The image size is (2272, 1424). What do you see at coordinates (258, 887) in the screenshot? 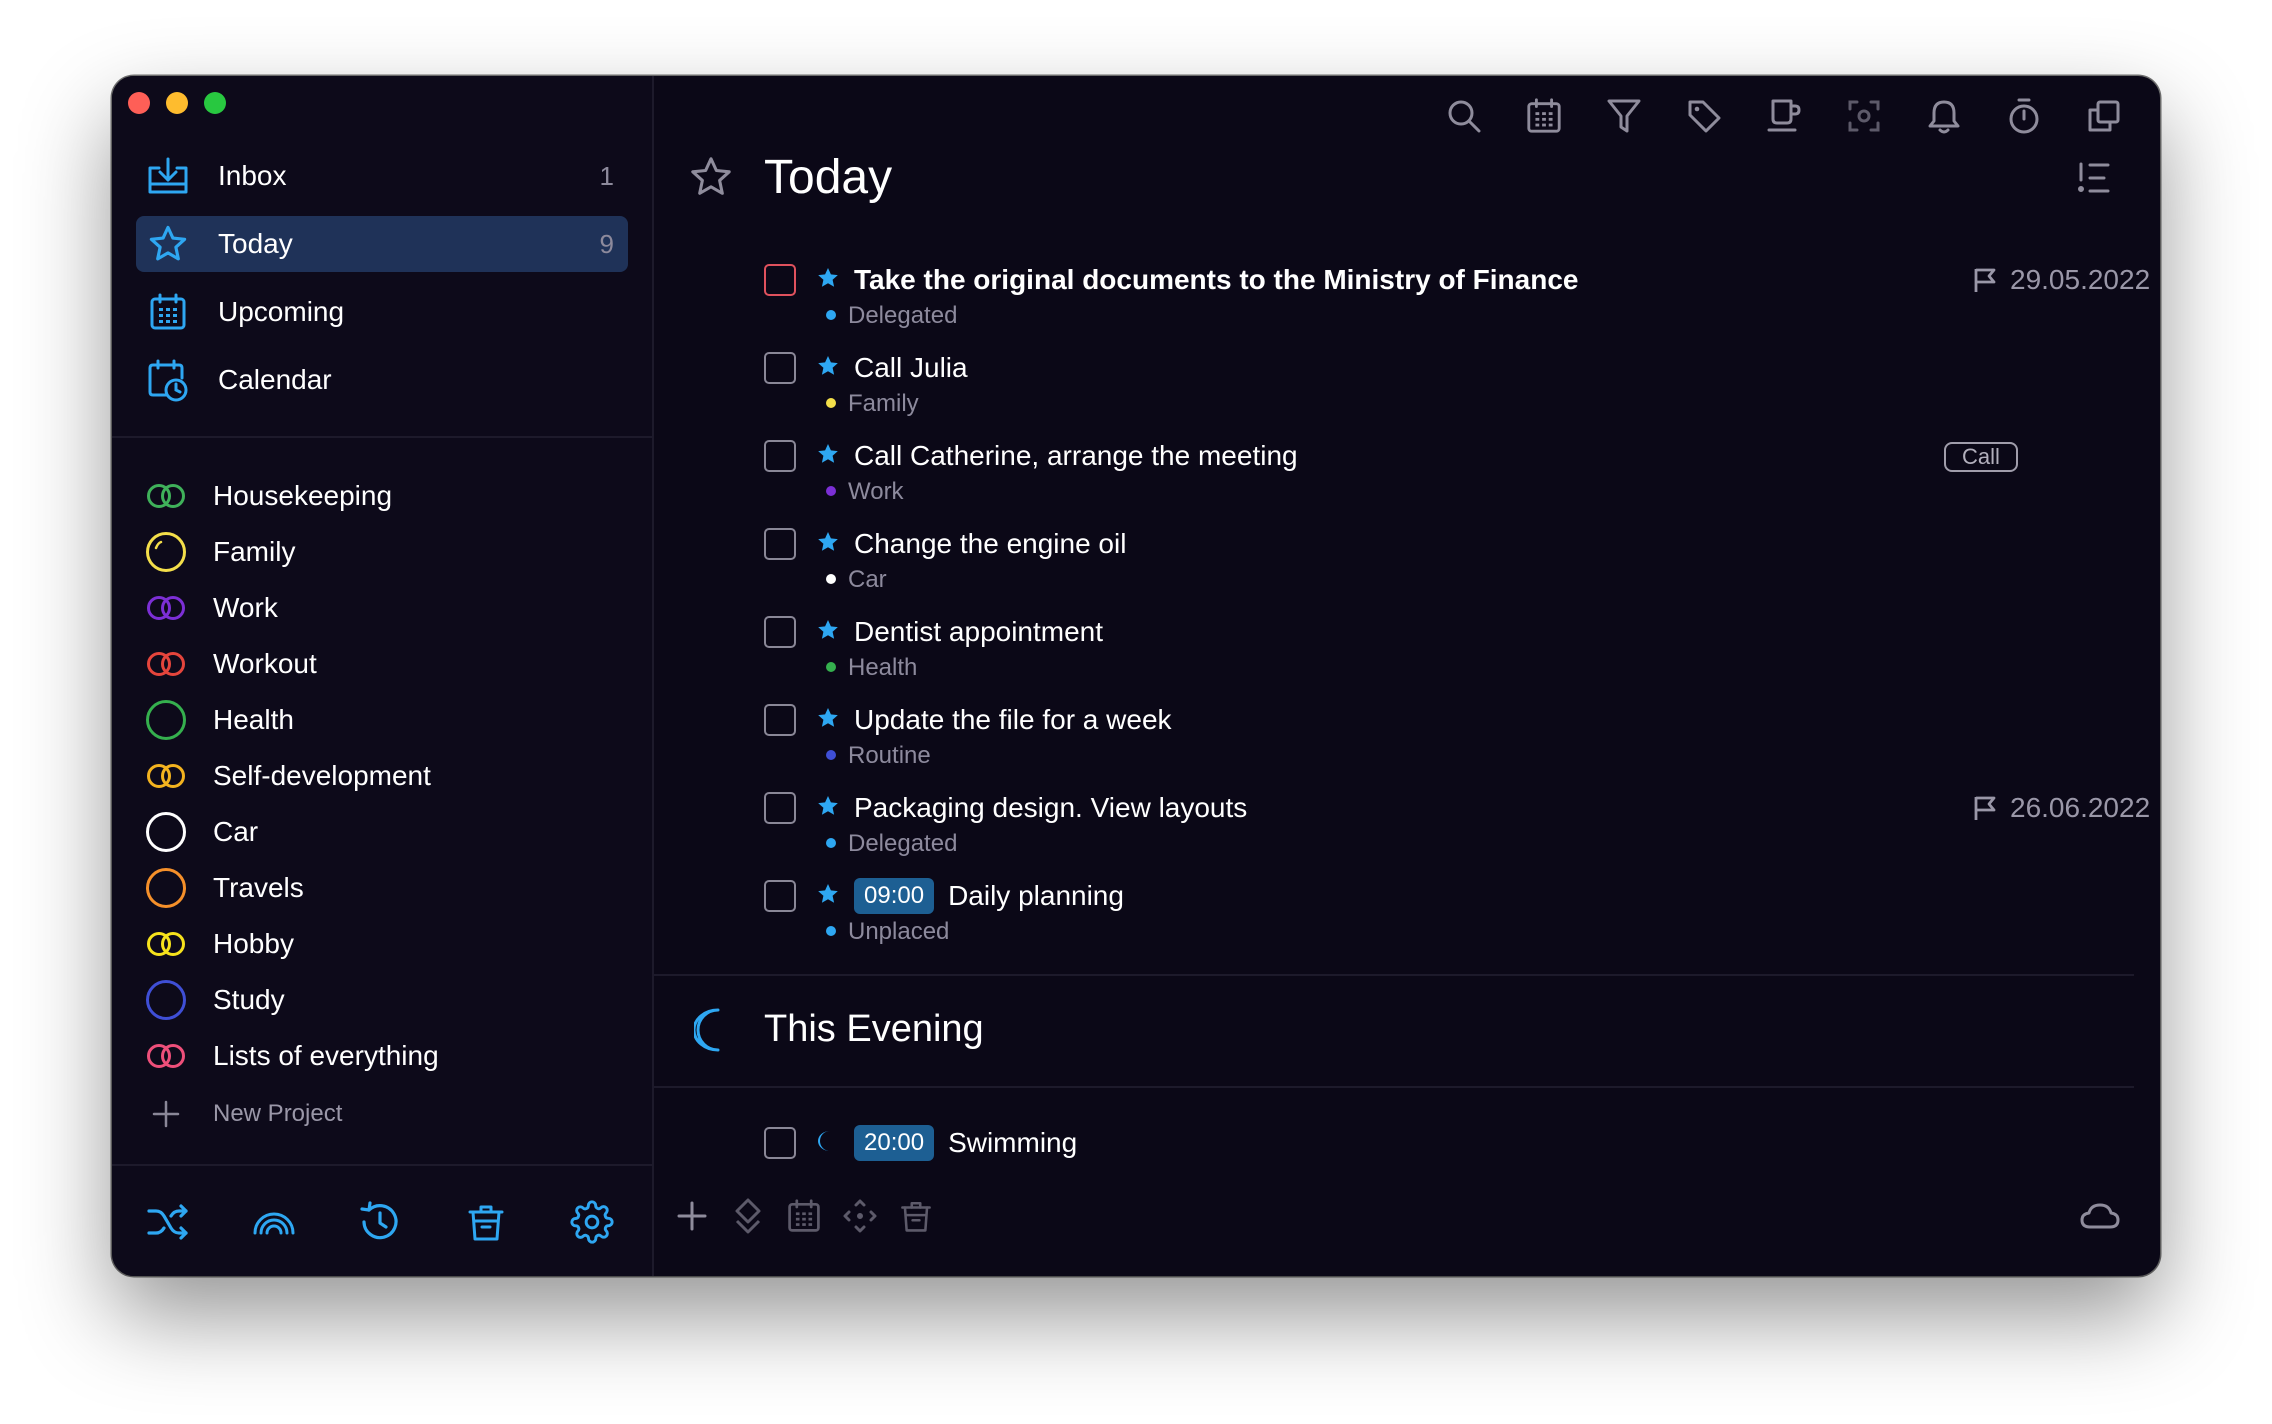
I see `project-label: Travels` at bounding box center [258, 887].